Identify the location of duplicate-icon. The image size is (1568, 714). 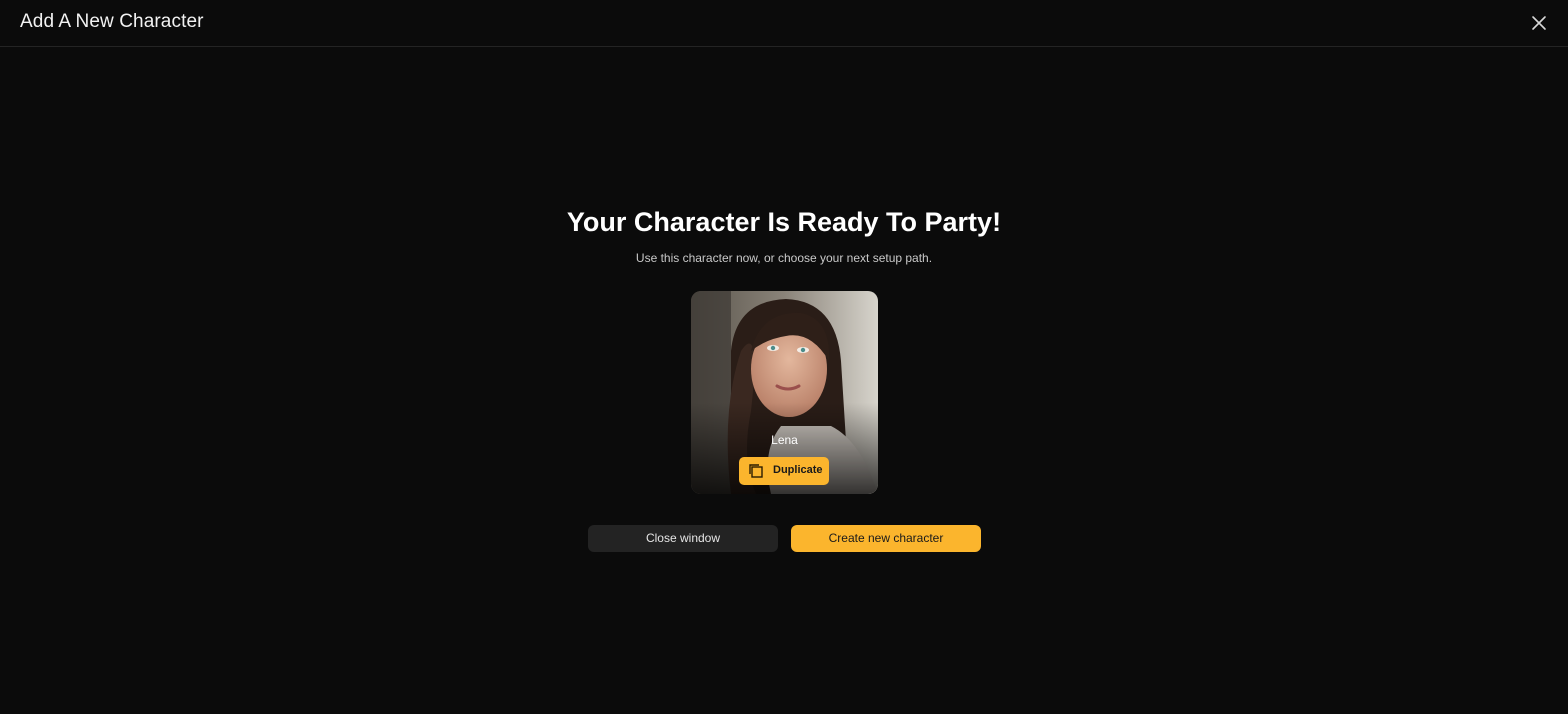
(756, 471).